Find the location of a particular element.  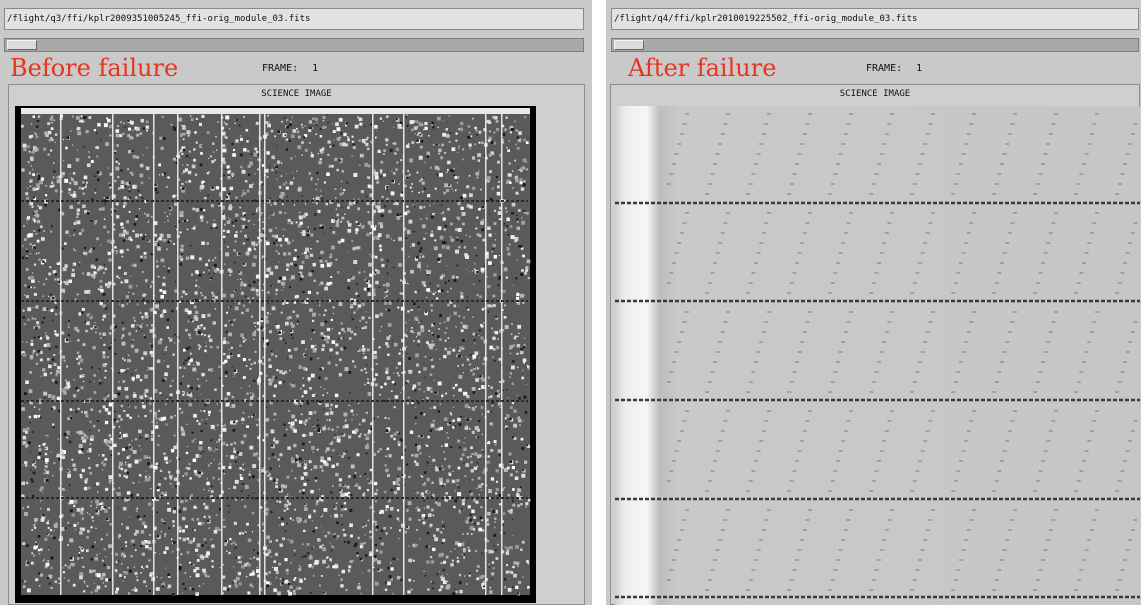

before-failure-label: Before failure is located at coordinates (94, 68).